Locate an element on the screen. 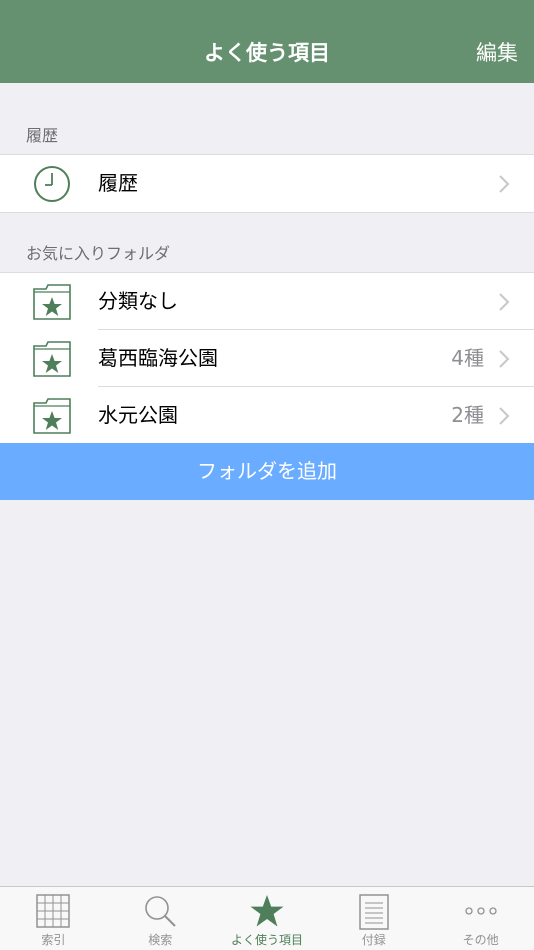 Image resolution: width=534 pixels, height=950 pixels. tab-index: 索引 is located at coordinates (53, 918).